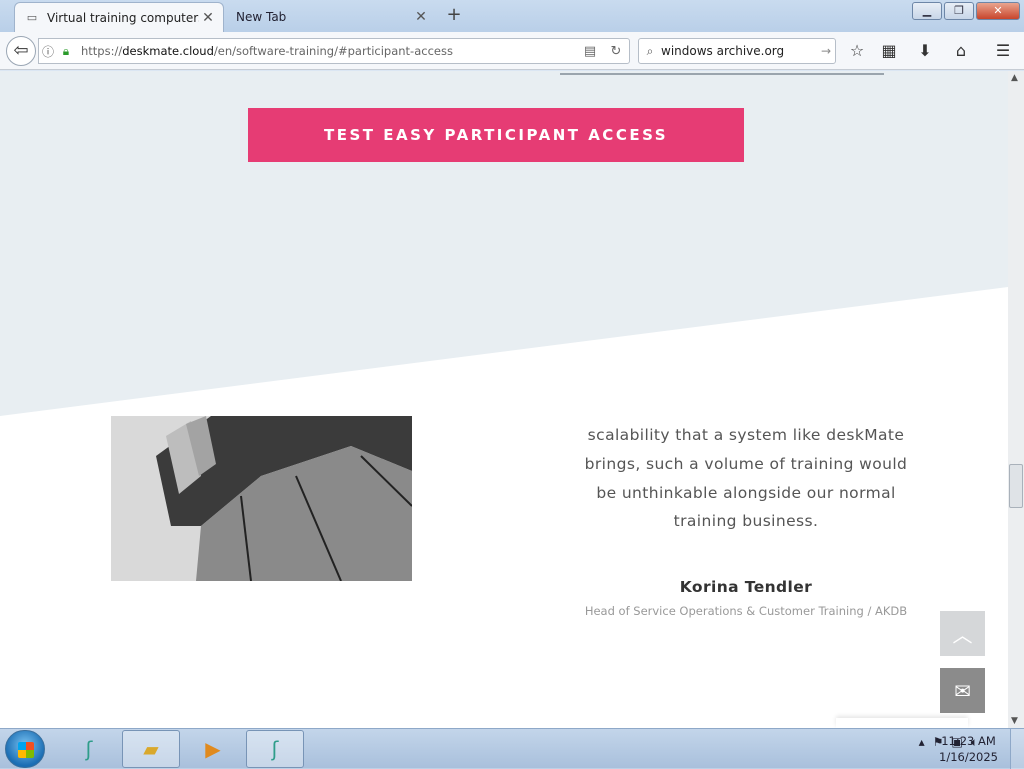 Image resolution: width=1024 pixels, height=769 pixels. I want to click on search-input: windows archive.org, so click(739, 51).